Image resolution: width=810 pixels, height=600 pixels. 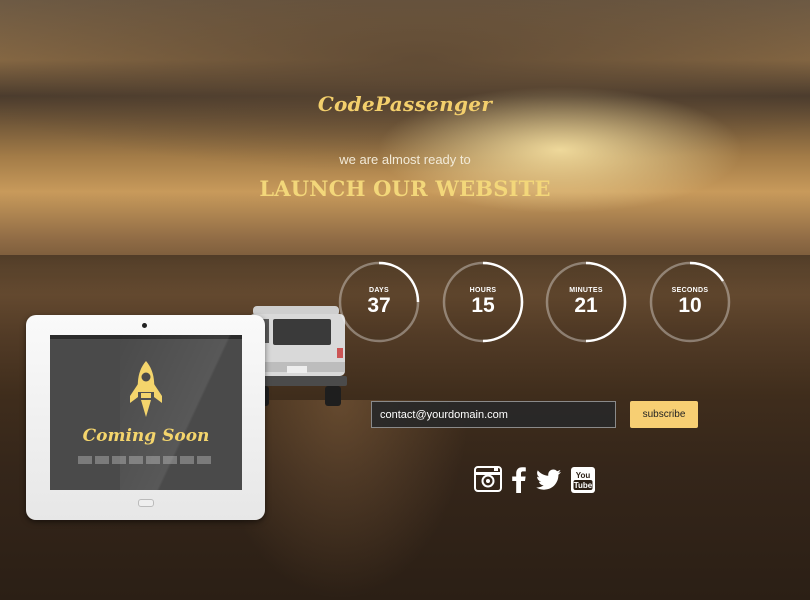 I want to click on tablet-coming-soon: Coming Soon, so click(x=146, y=436).